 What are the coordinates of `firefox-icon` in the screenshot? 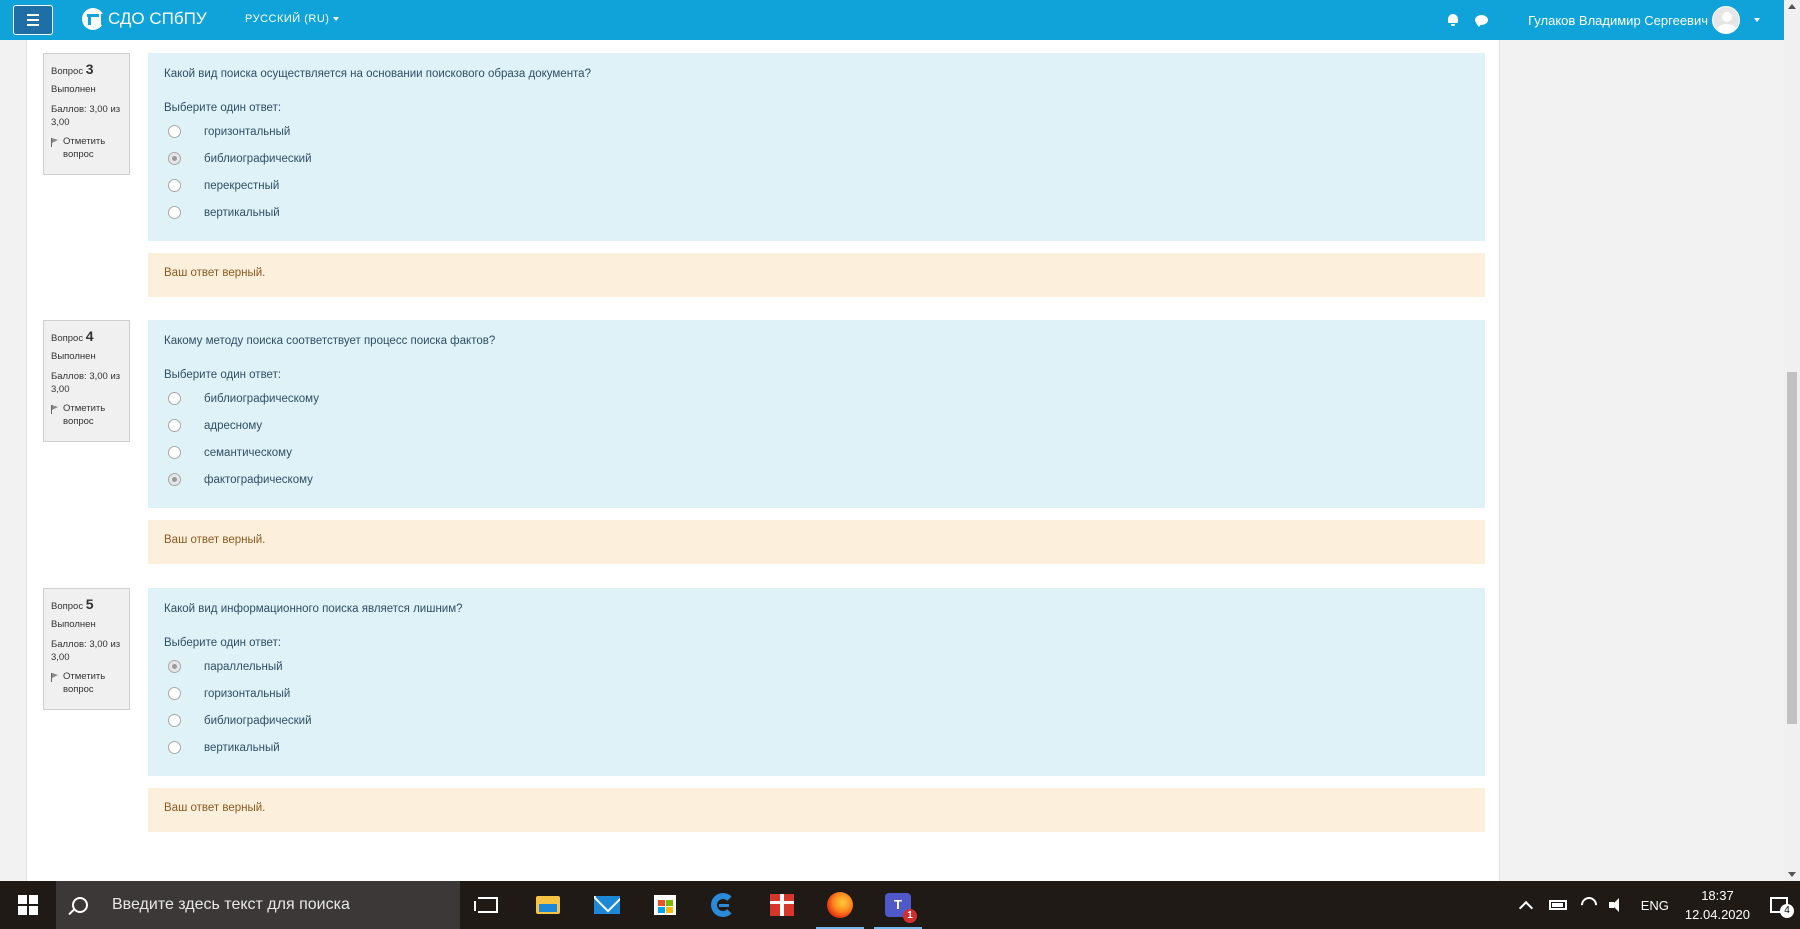 It's located at (840, 905).